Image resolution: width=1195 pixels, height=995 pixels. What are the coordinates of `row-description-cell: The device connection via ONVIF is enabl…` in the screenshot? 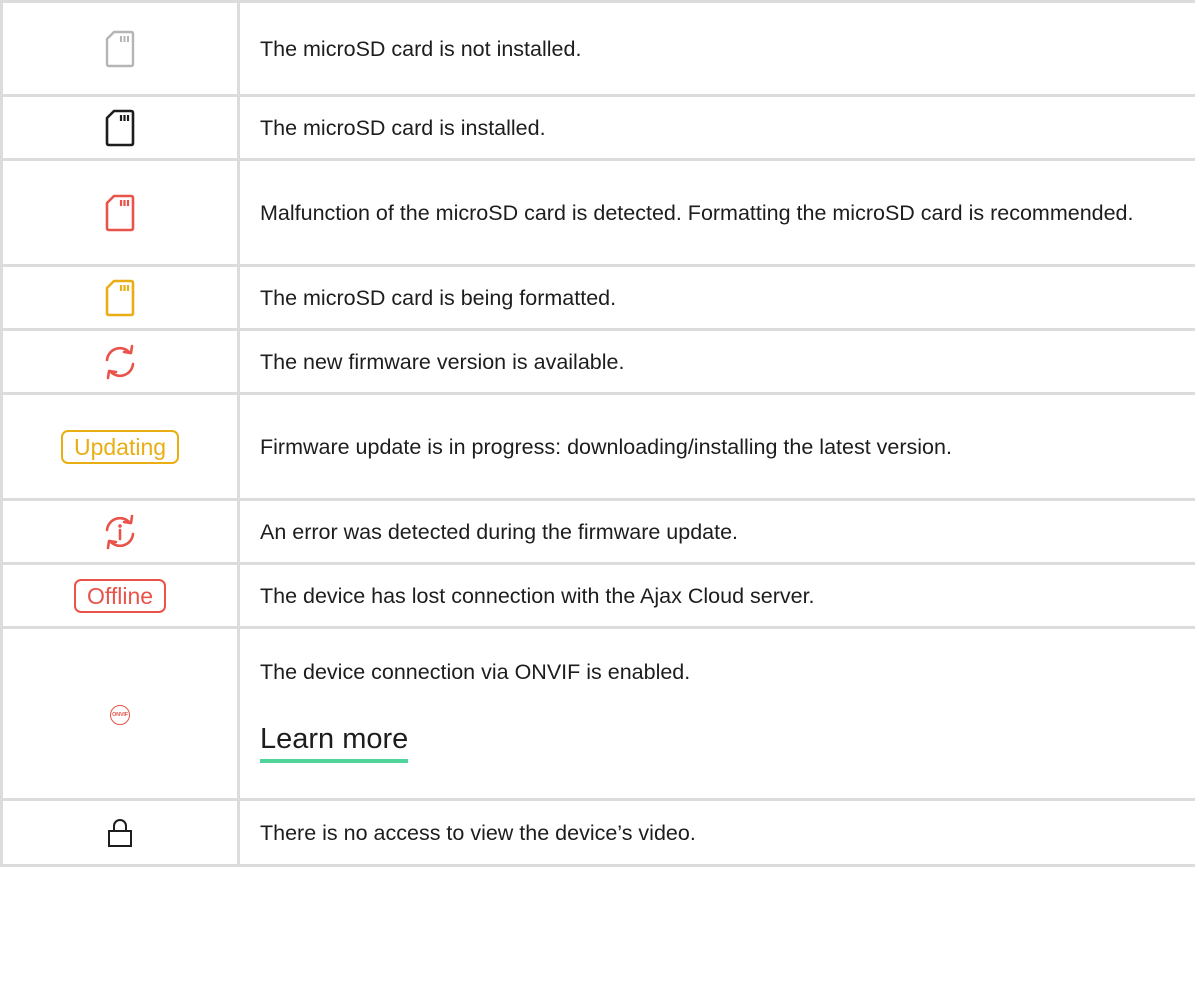 It's located at (716, 713).